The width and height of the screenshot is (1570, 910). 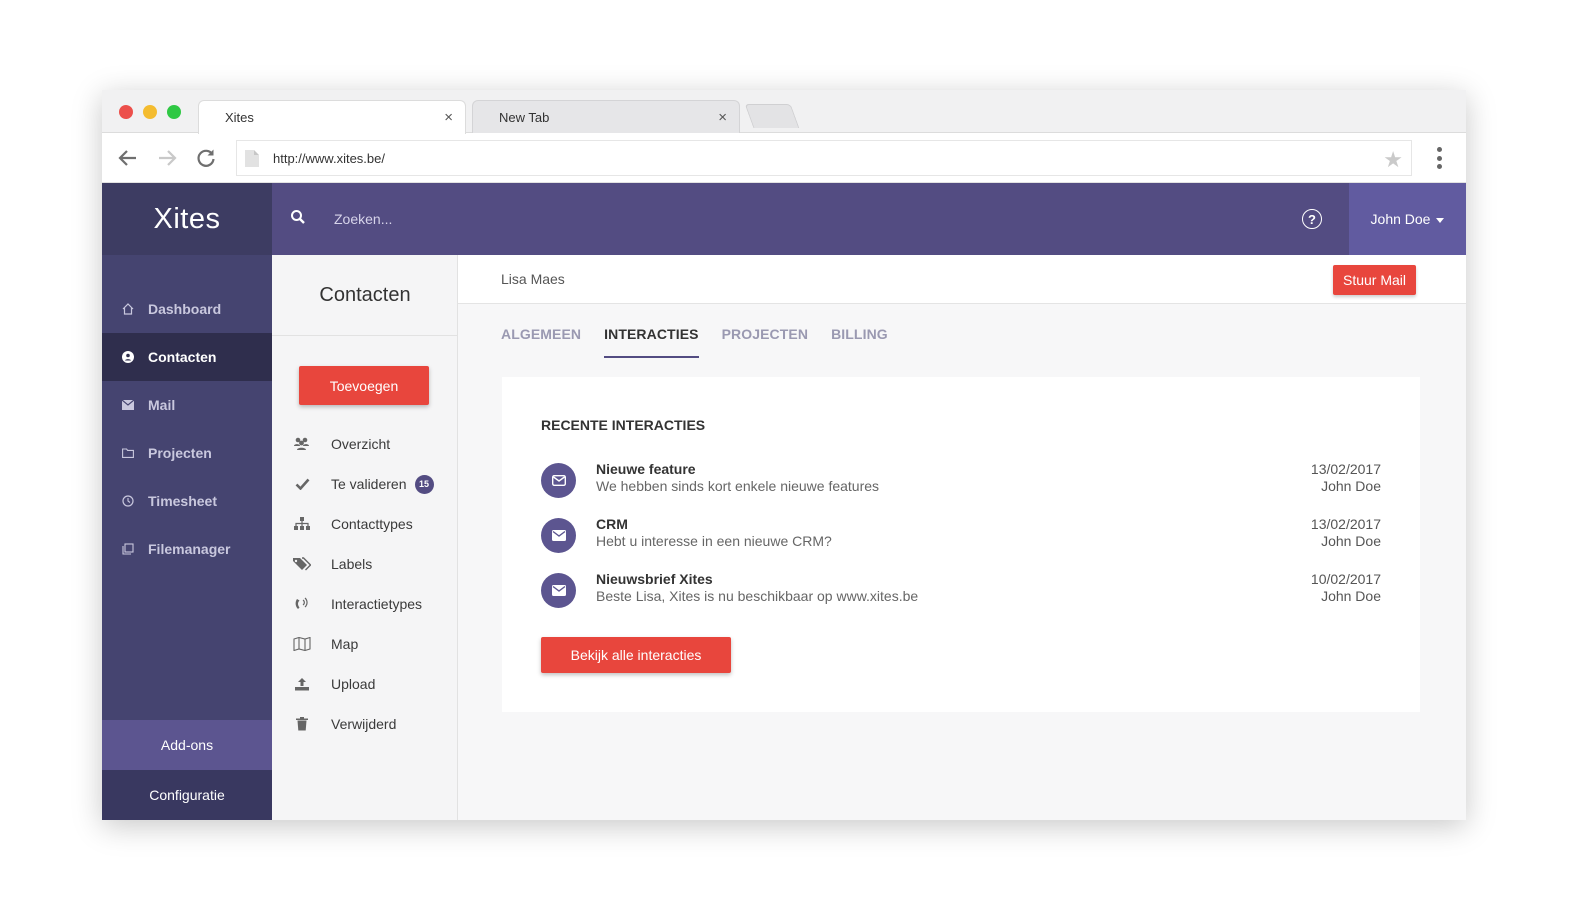 What do you see at coordinates (187, 745) in the screenshot?
I see `addons-button: Add-ons` at bounding box center [187, 745].